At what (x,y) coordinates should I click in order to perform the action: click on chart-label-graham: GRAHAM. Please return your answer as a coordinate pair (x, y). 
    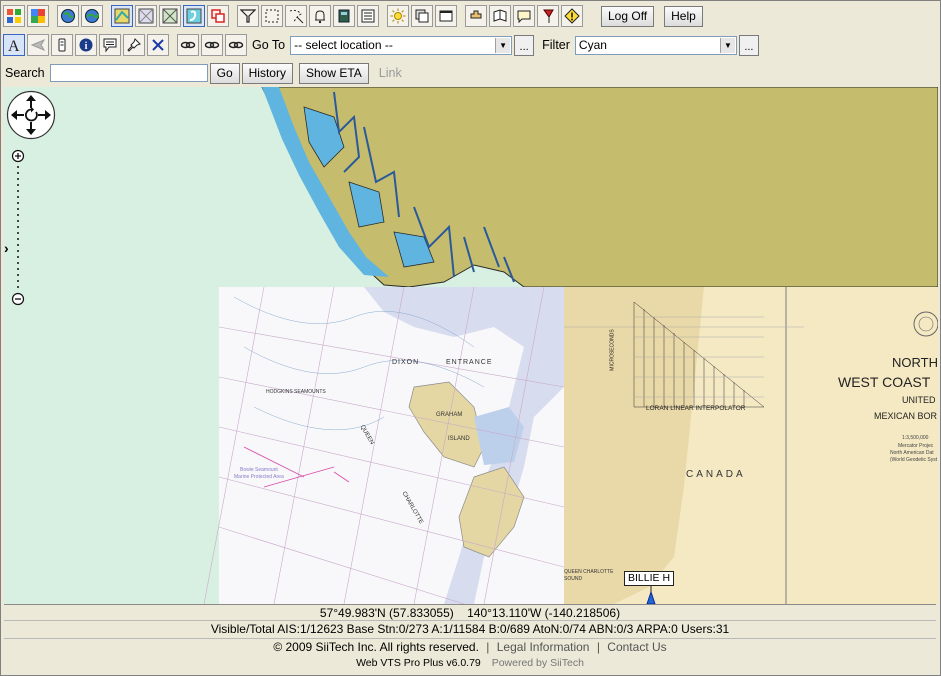
    Looking at the image, I should click on (449, 415).